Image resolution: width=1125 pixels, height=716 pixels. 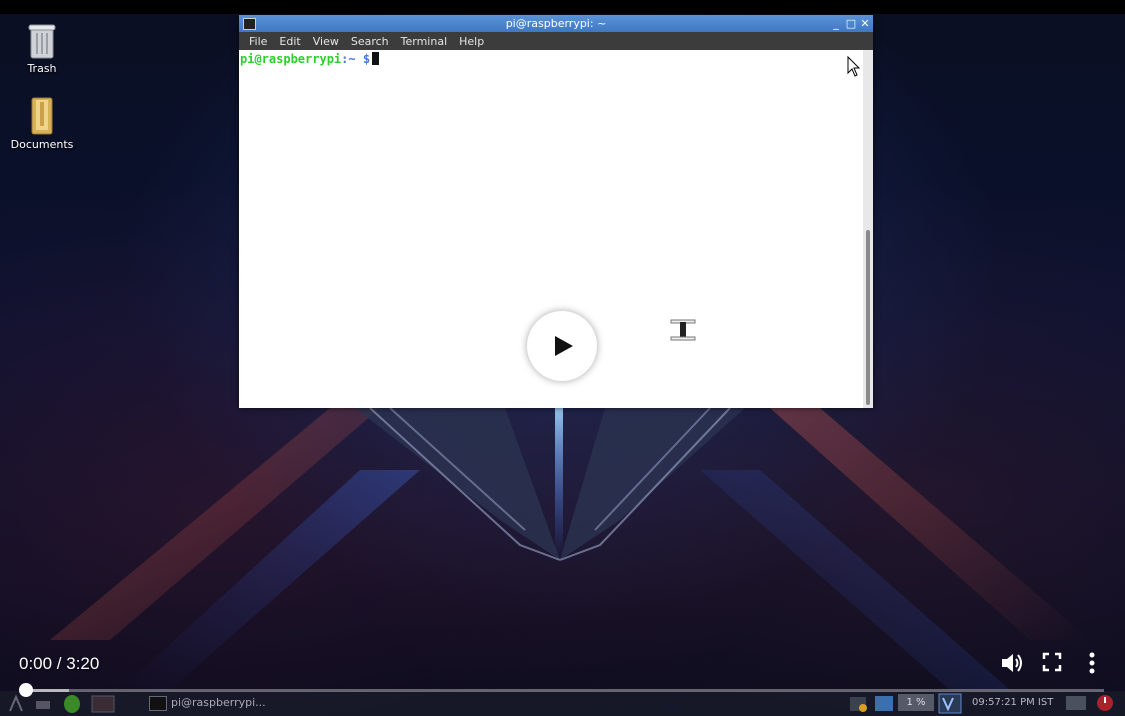 I want to click on more-options-icon, so click(x=1092, y=663).